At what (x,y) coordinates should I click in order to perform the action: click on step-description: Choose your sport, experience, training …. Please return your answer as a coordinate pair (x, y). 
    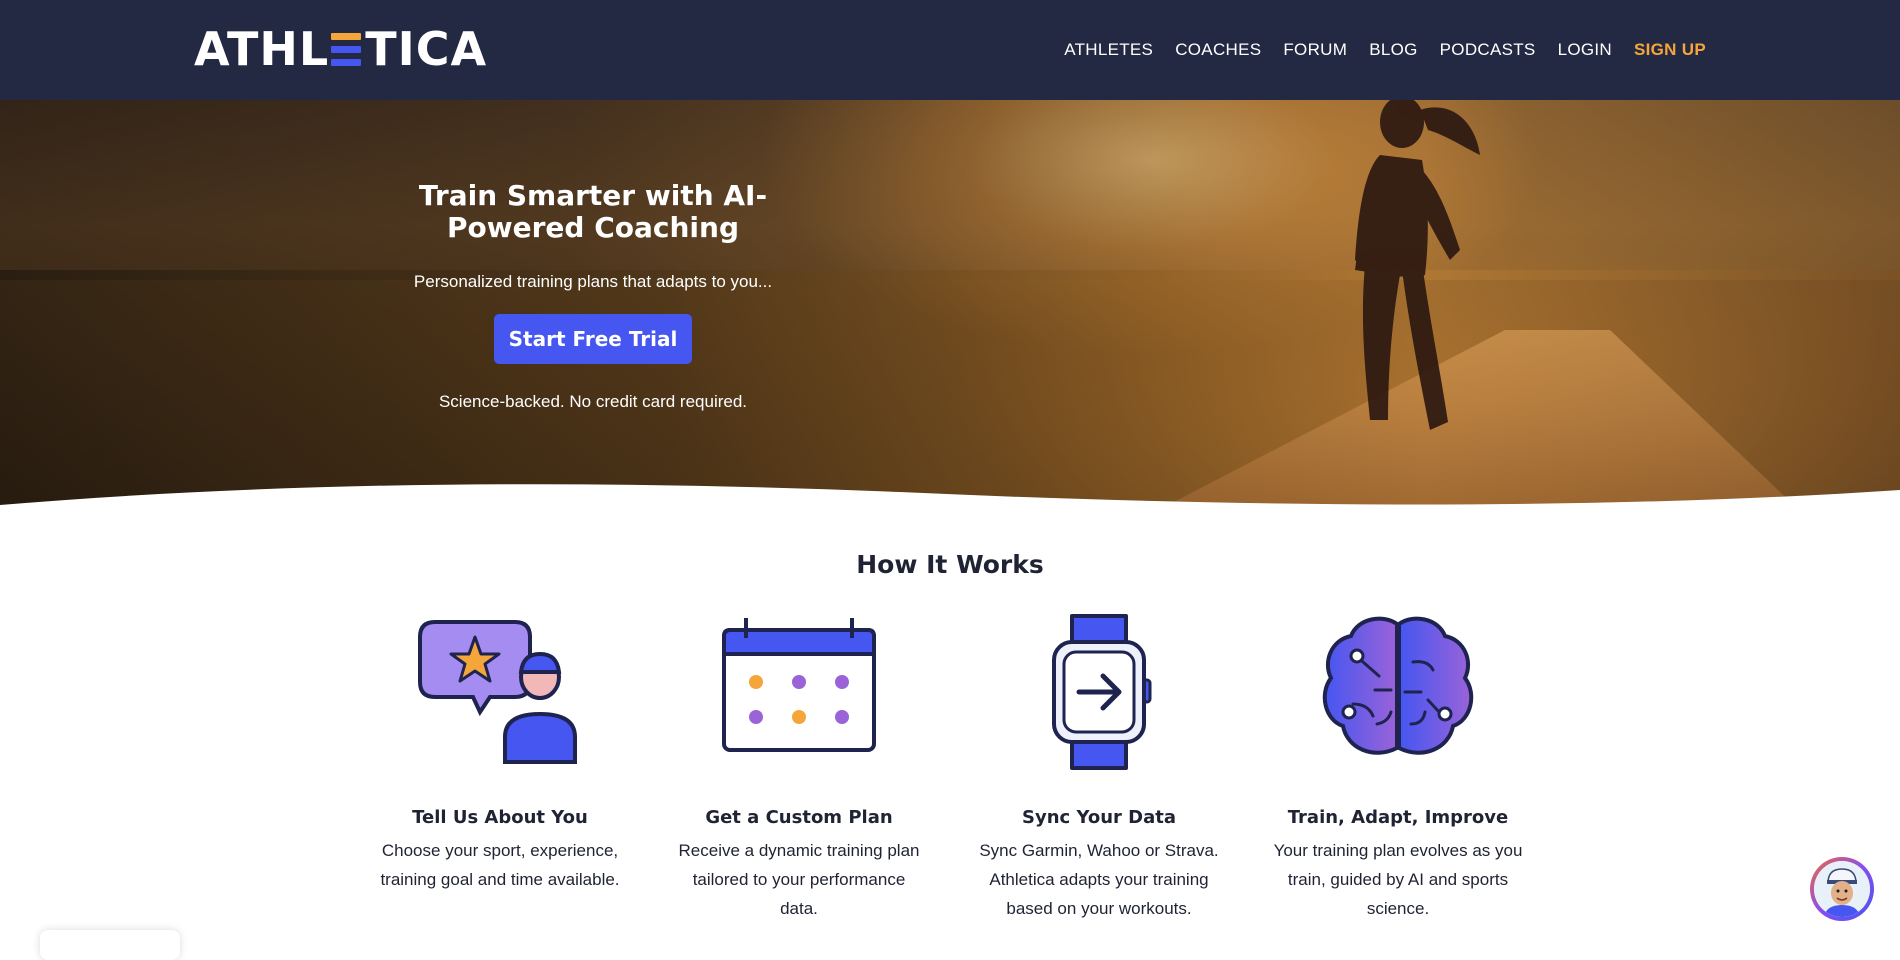
    Looking at the image, I should click on (500, 865).